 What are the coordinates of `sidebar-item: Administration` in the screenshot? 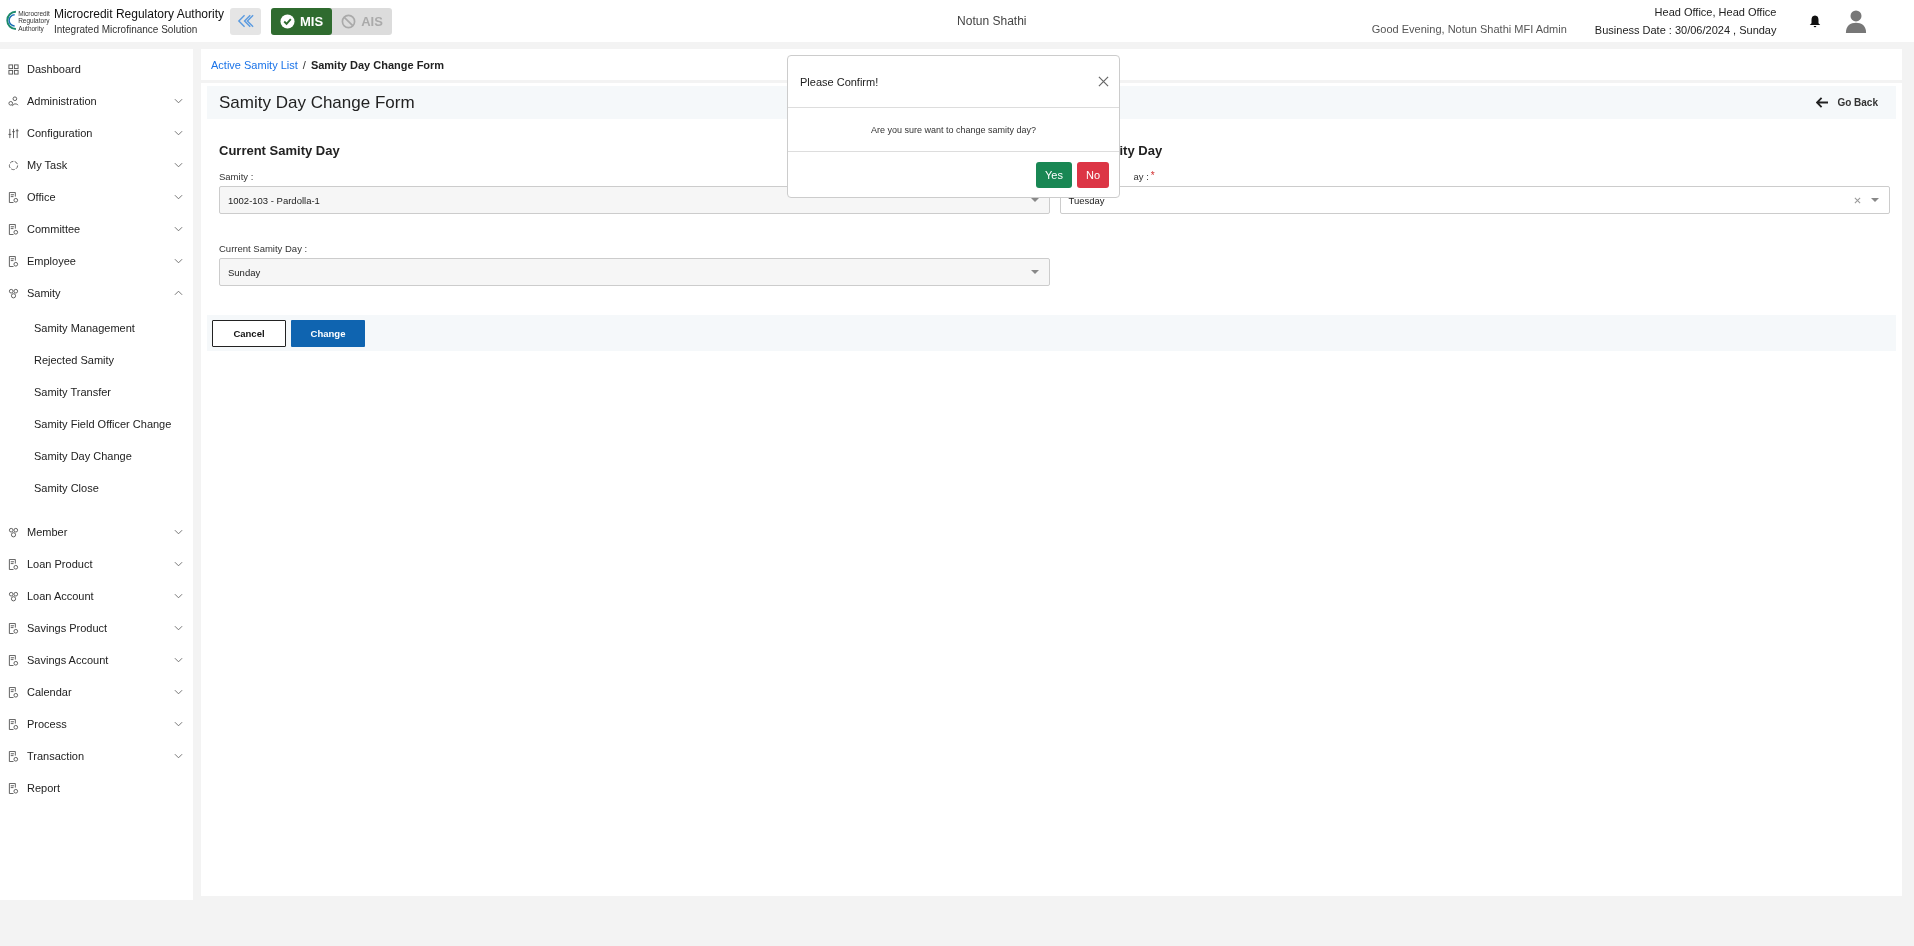 It's located at (96, 101).